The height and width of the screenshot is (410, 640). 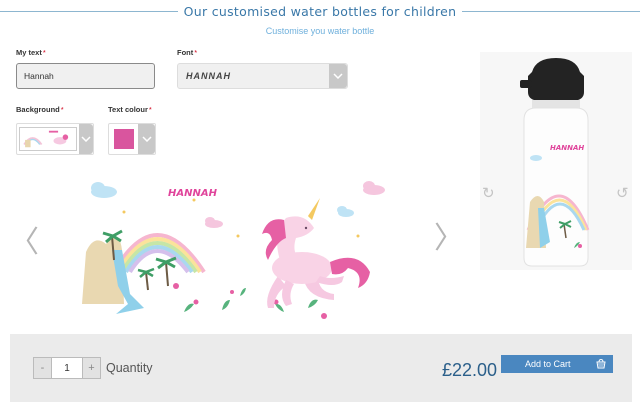 I want to click on my-text-input, so click(x=85, y=76).